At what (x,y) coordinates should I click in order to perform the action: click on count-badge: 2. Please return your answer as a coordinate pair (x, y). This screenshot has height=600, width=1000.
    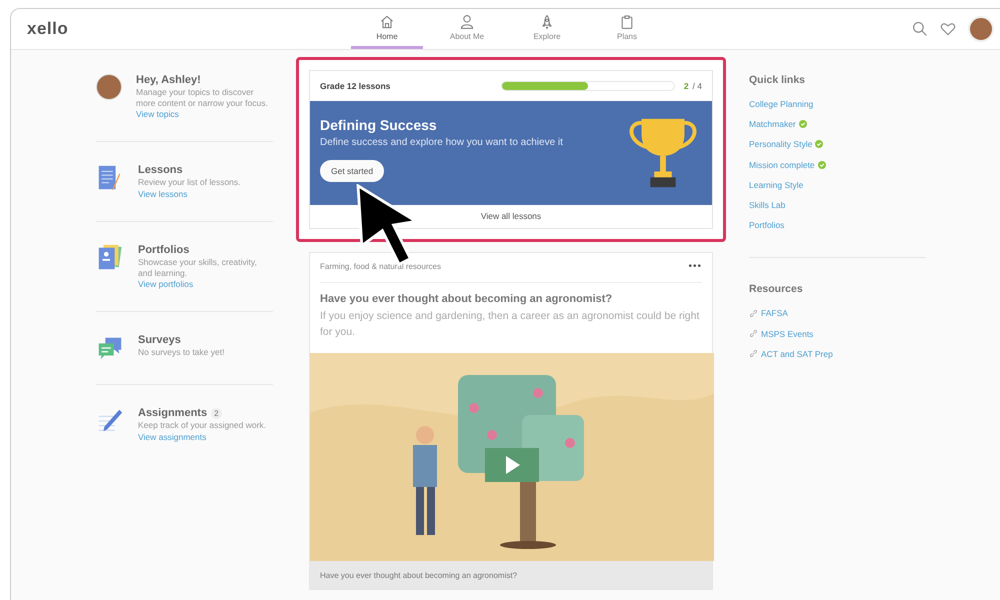
    Looking at the image, I should click on (216, 413).